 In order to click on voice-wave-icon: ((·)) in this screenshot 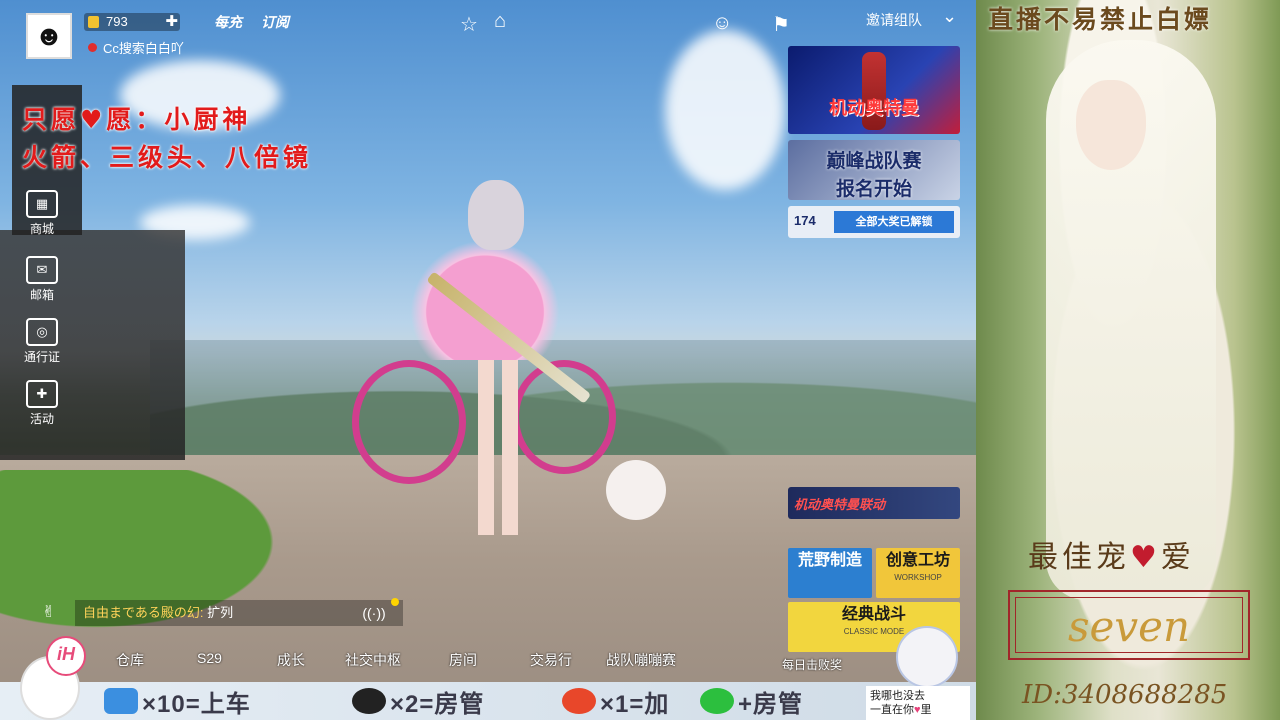, I will do `click(374, 613)`.